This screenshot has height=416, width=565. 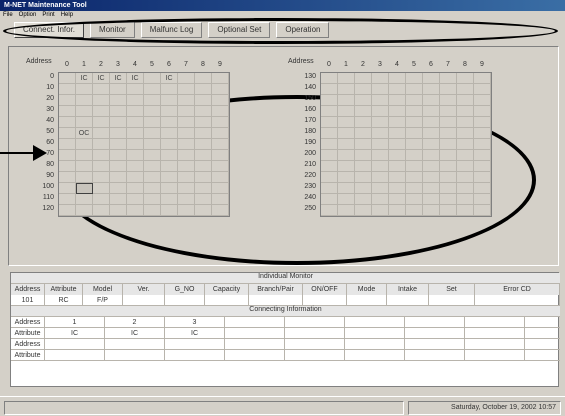 What do you see at coordinates (239, 30) in the screenshot?
I see `tab-optional-set: Optional Set` at bounding box center [239, 30].